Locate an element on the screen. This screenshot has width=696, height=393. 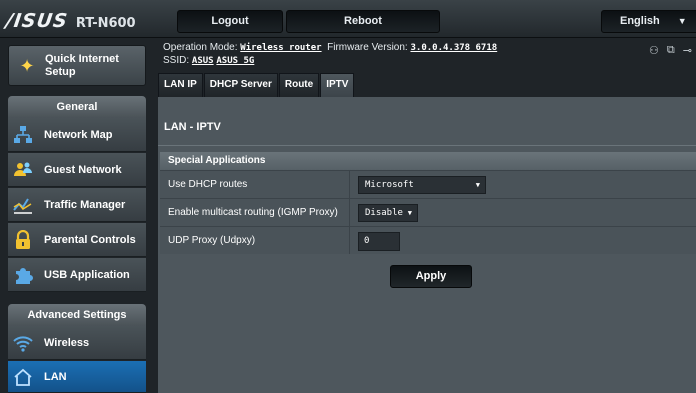
status-icons: ⚇ ⧉ ⊸ is located at coordinates (670, 50).